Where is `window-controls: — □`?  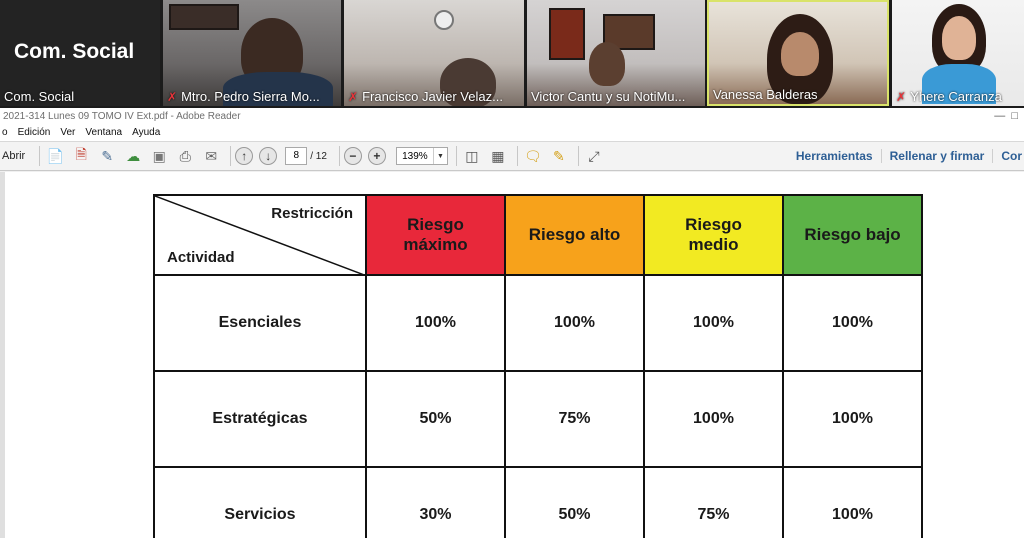
window-controls: — □ is located at coordinates (1006, 116).